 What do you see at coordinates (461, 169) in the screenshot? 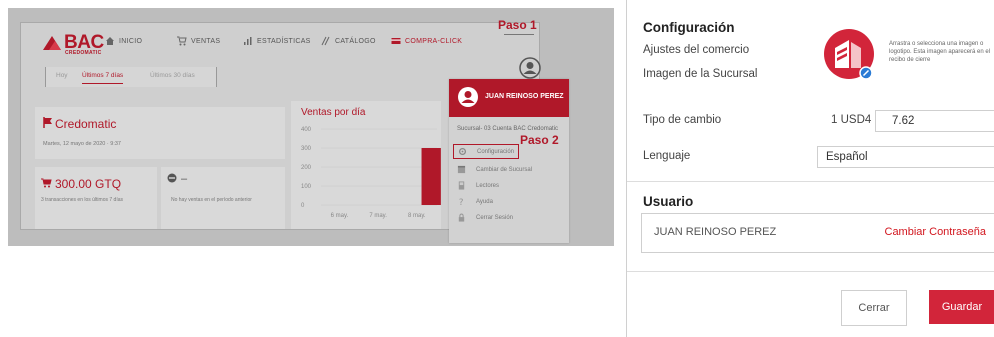
I see `store-icon` at bounding box center [461, 169].